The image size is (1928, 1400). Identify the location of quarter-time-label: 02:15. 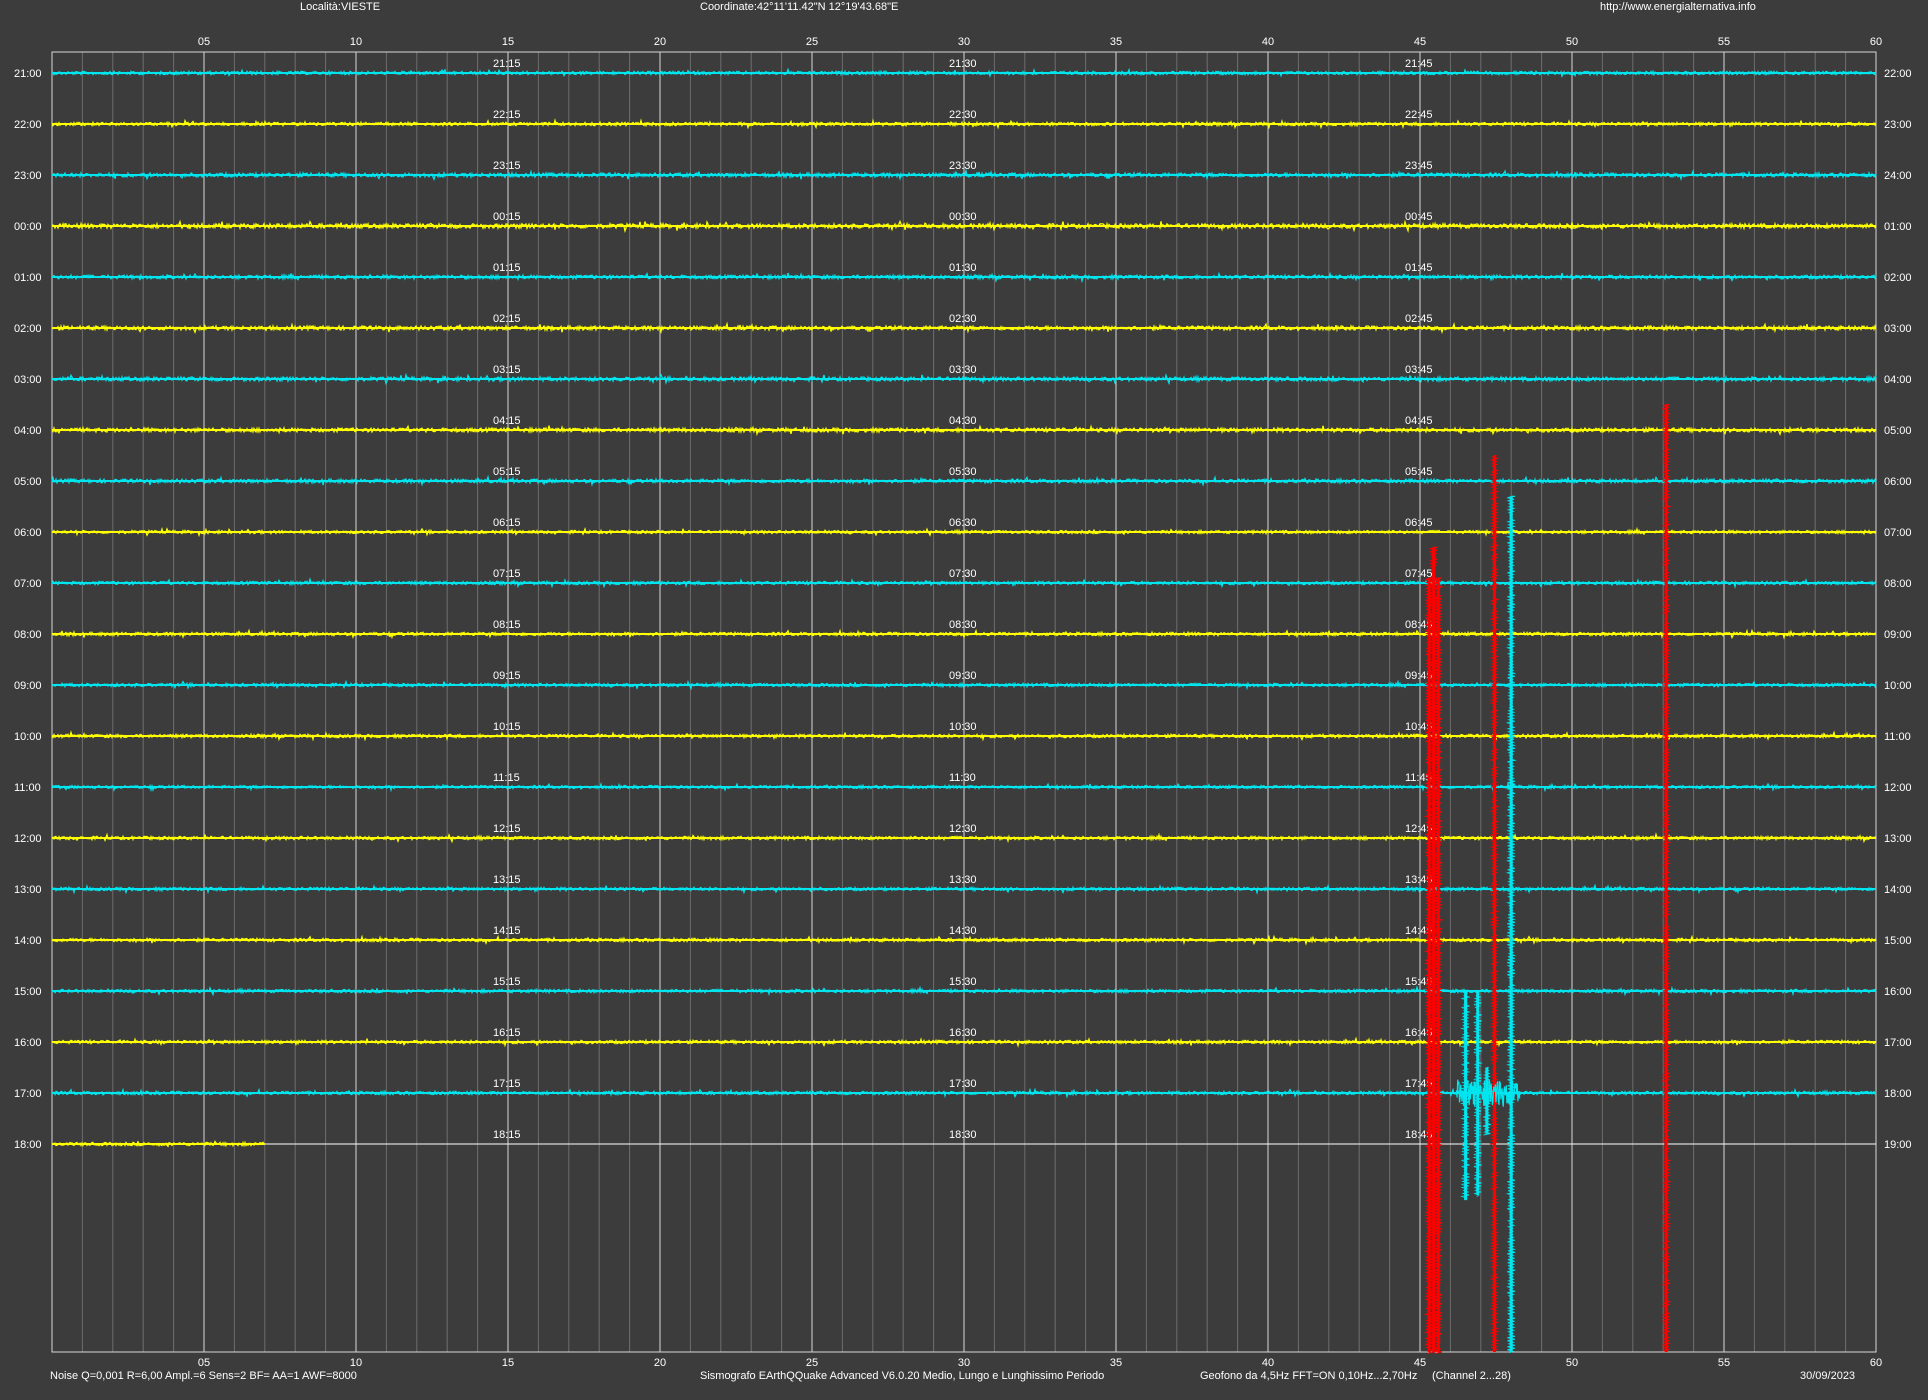
(507, 319).